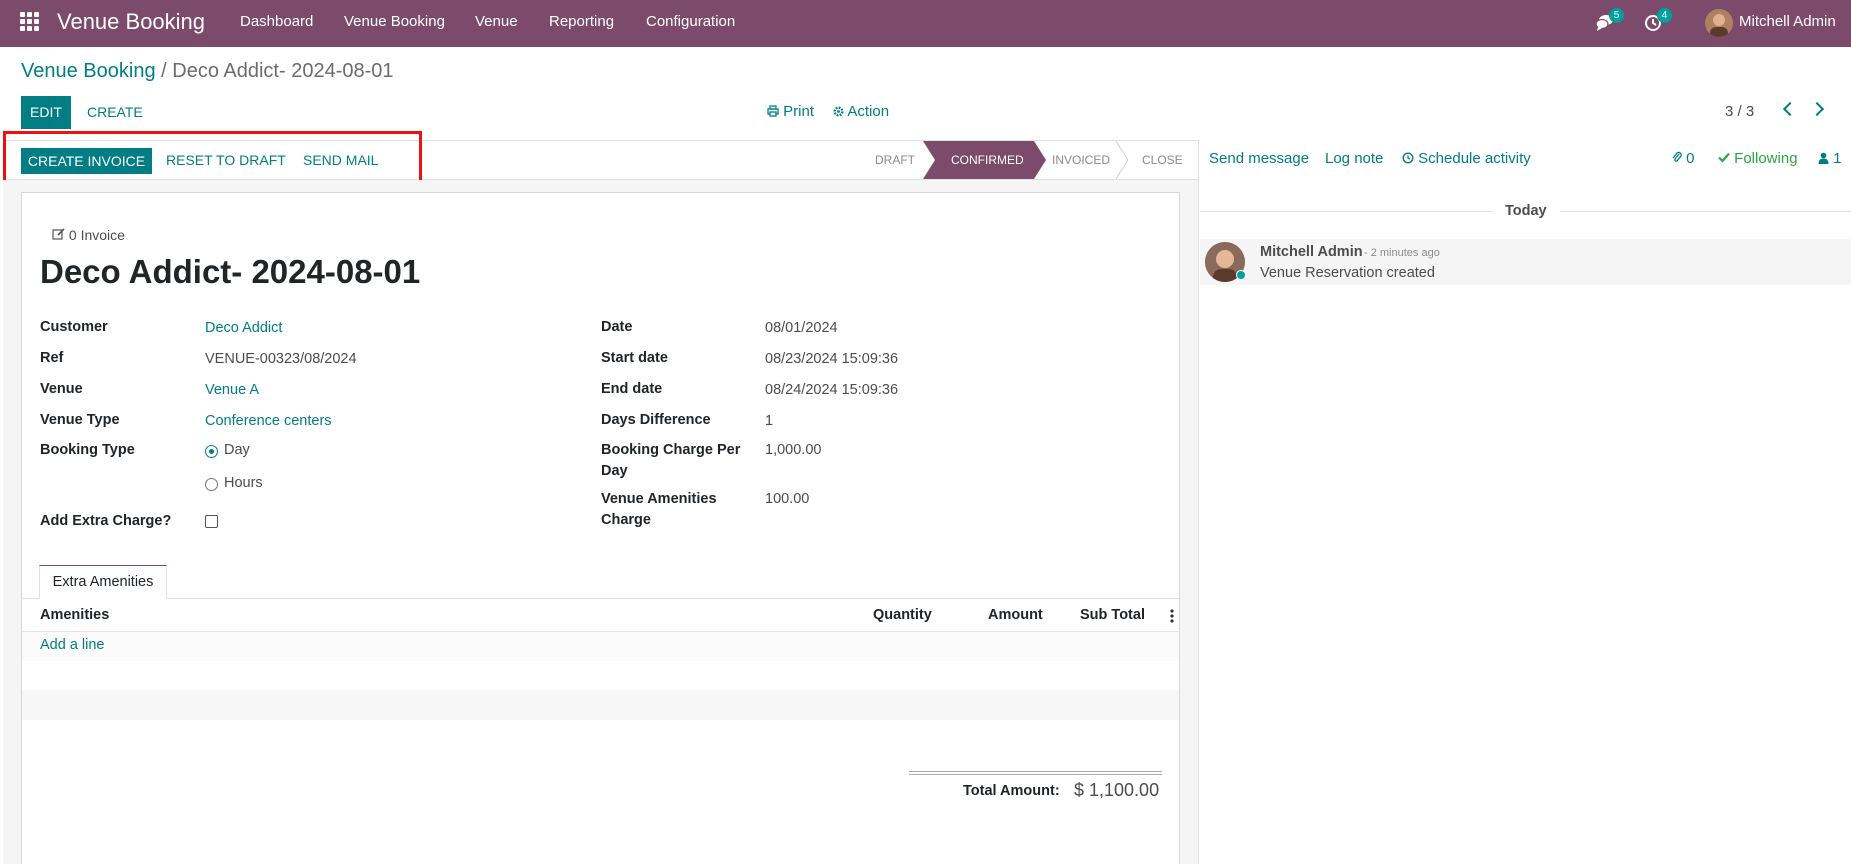 The image size is (1851, 864). I want to click on table-row-add, so click(600, 646).